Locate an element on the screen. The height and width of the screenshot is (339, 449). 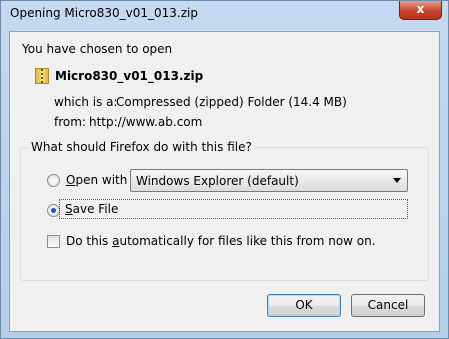
cancel-button: Cancel is located at coordinates (388, 305).